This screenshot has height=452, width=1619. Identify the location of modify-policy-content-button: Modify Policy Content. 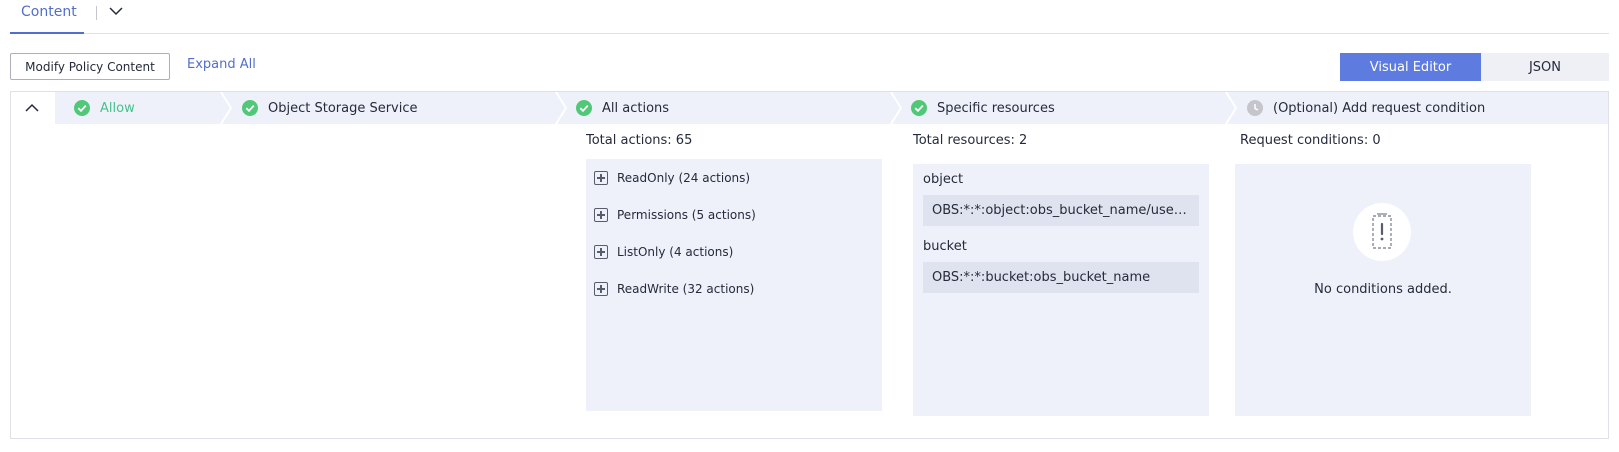
(90, 66).